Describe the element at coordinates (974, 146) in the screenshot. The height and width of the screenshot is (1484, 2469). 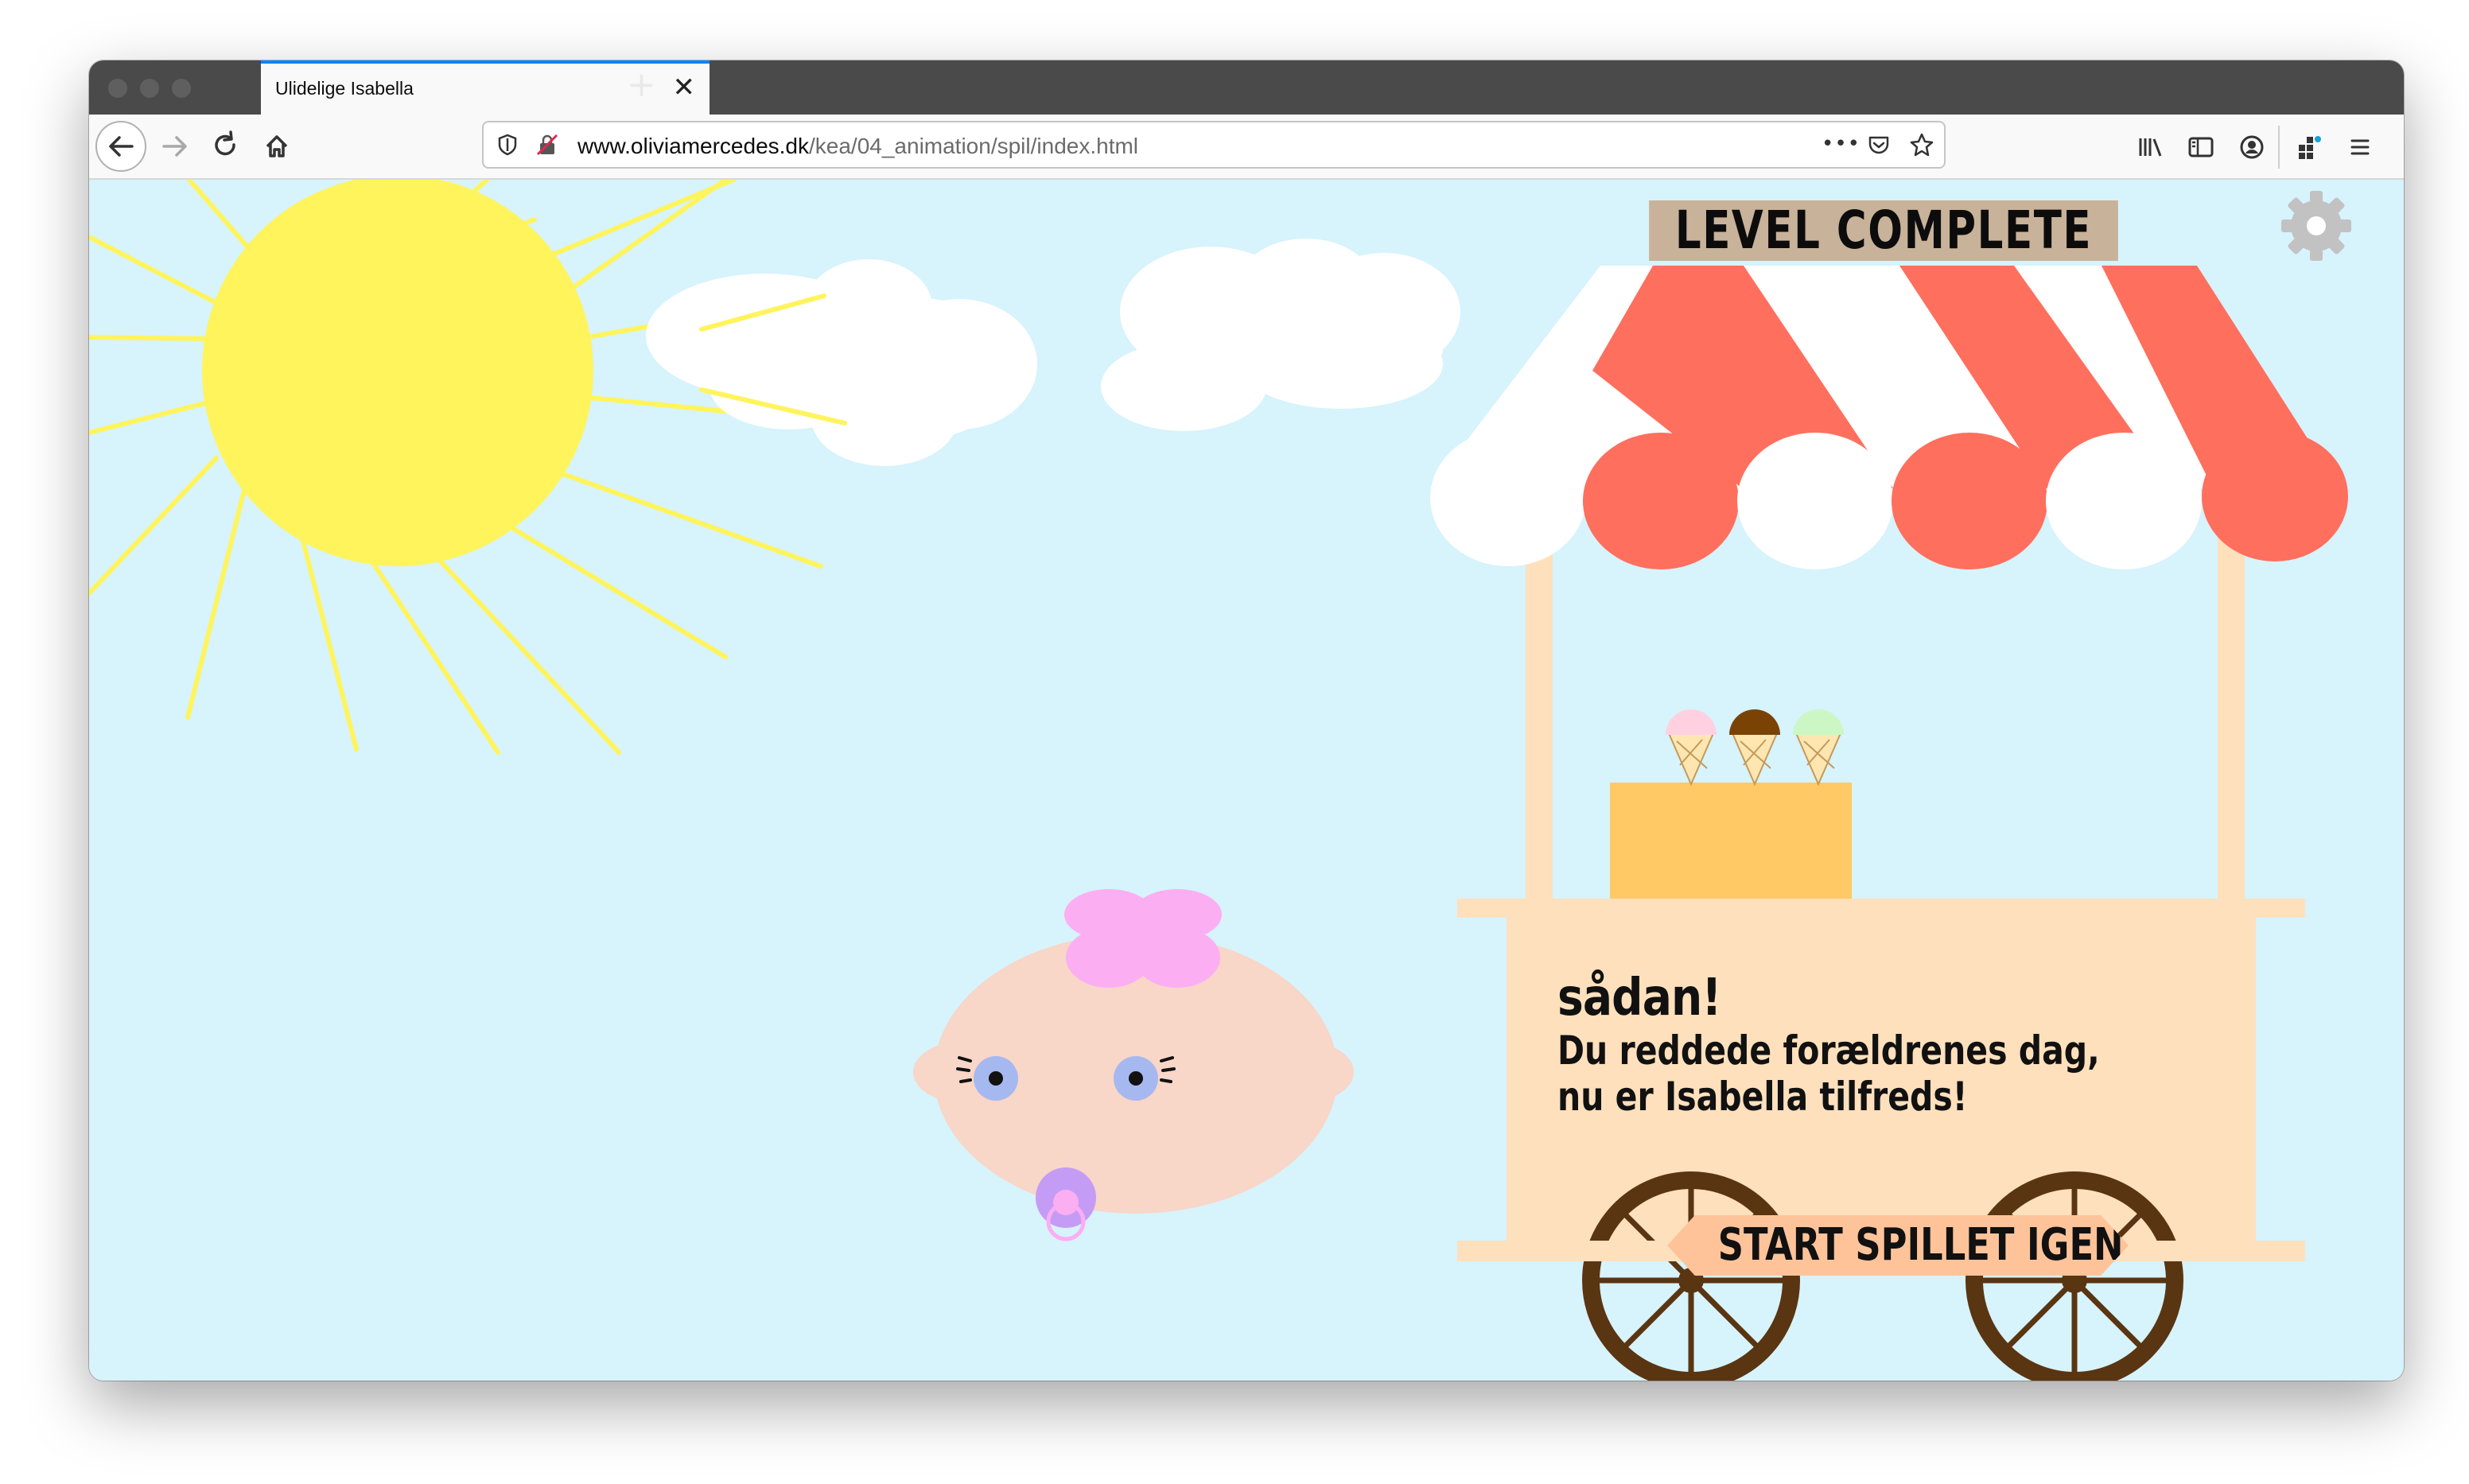
I see `url-path: /kea/04_animation/spil/index.html` at that location.